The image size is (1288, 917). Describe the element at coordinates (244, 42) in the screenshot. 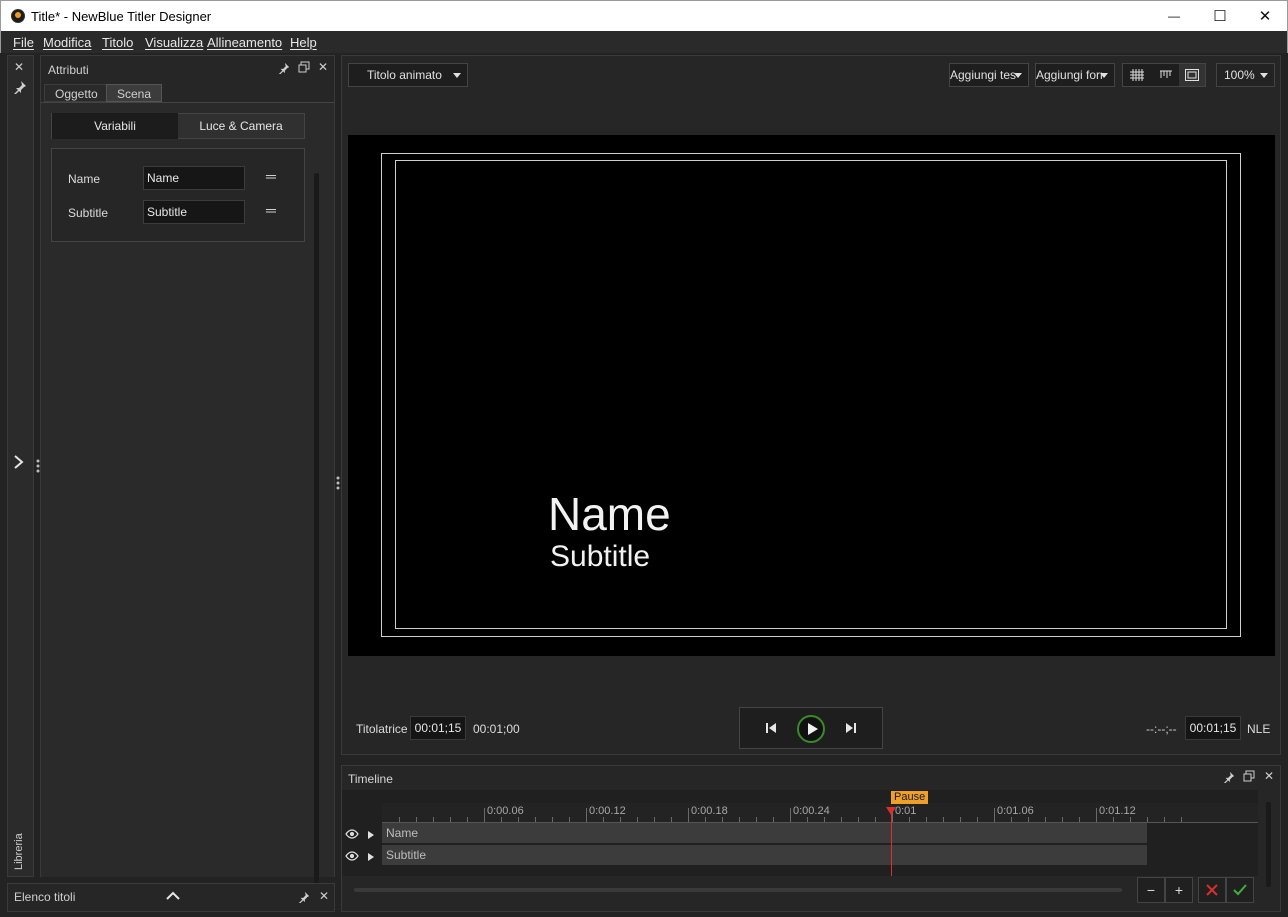

I see `menu-allineamento: Allineamento` at that location.